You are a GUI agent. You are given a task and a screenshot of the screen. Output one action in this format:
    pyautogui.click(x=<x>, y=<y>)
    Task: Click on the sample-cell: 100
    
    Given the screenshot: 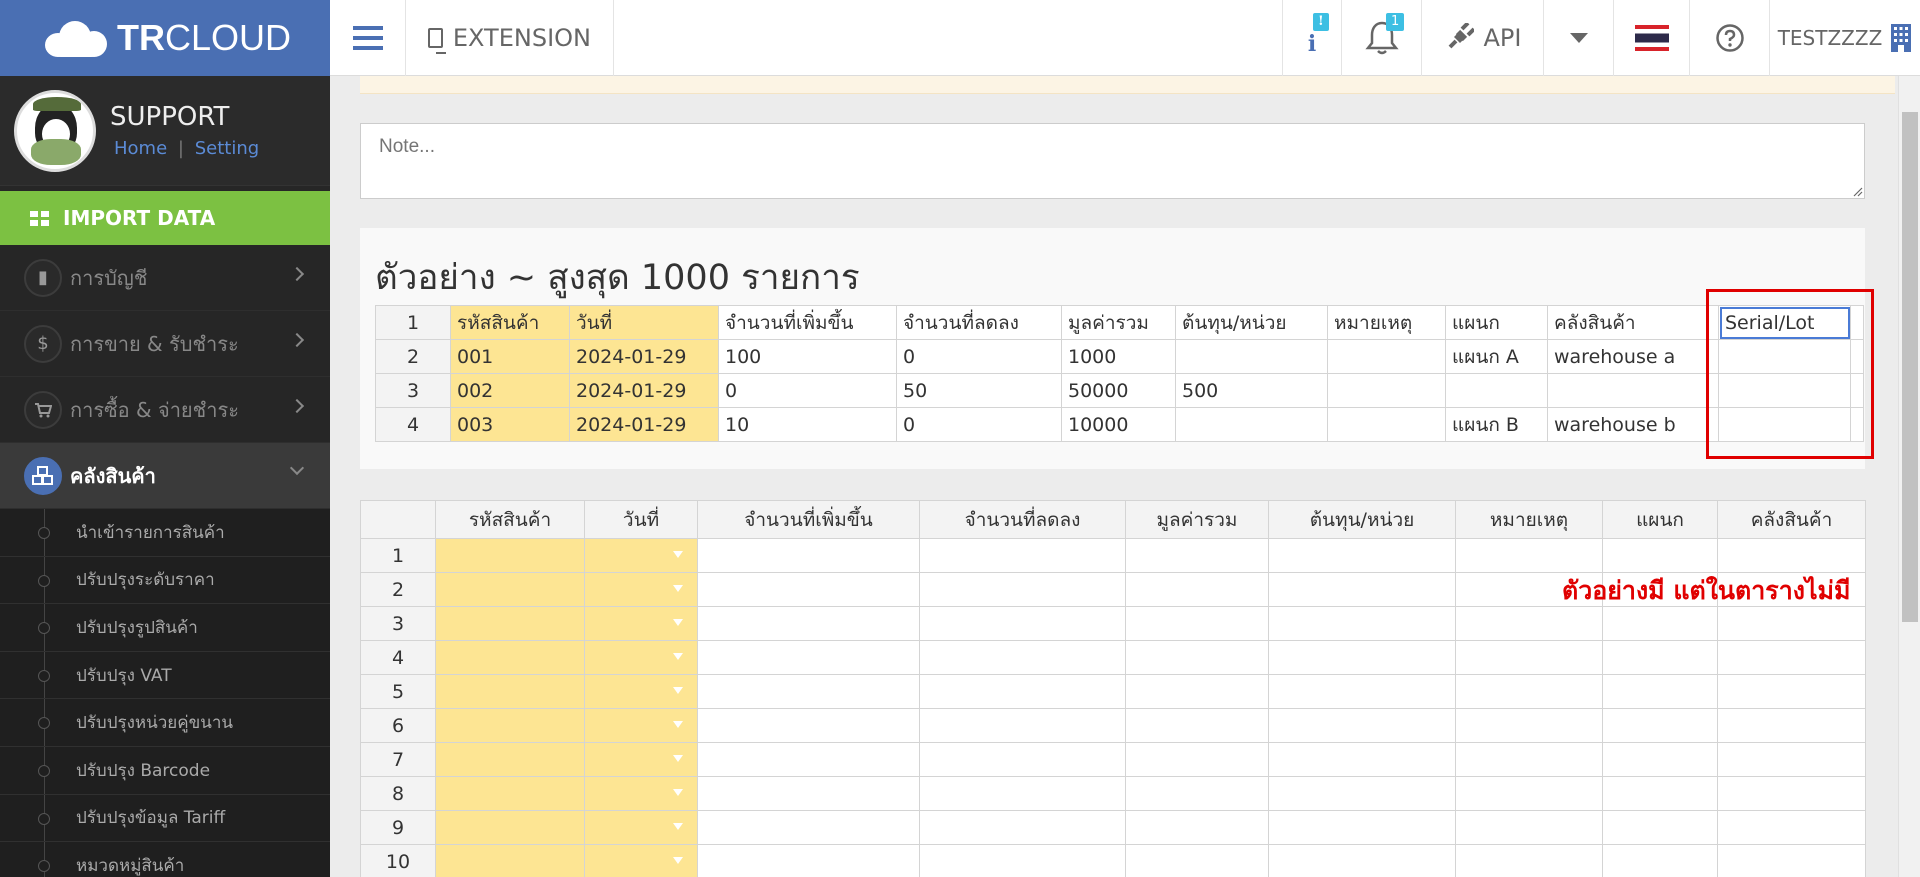 What is the action you would take?
    pyautogui.click(x=807, y=356)
    